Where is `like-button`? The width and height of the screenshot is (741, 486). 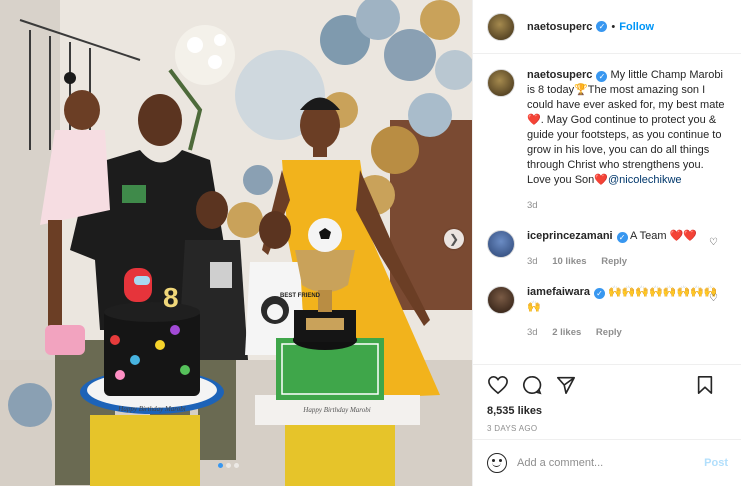
like-button is located at coordinates (498, 385).